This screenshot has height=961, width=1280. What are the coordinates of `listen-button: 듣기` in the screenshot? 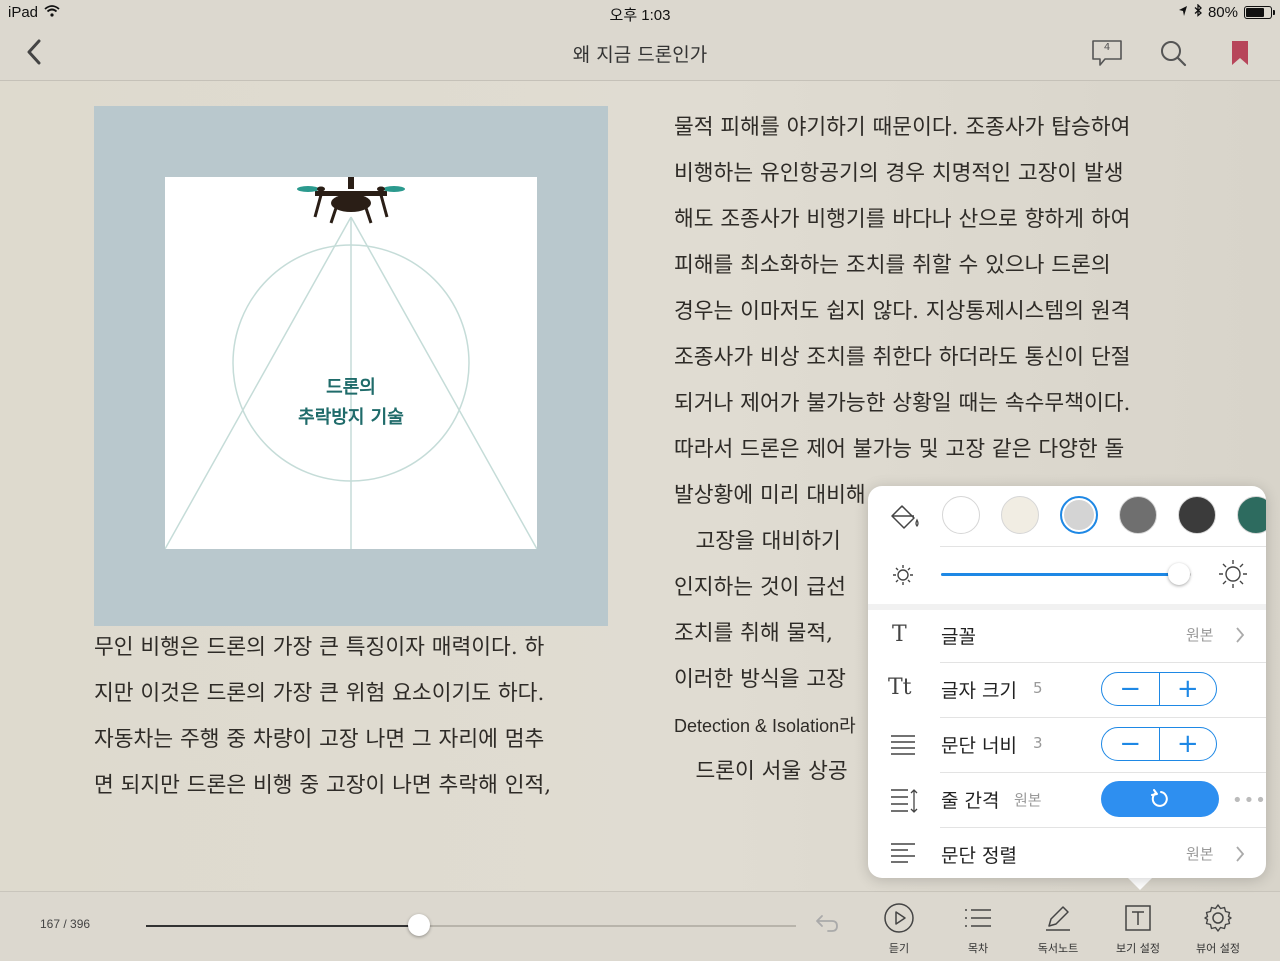 It's located at (899, 929).